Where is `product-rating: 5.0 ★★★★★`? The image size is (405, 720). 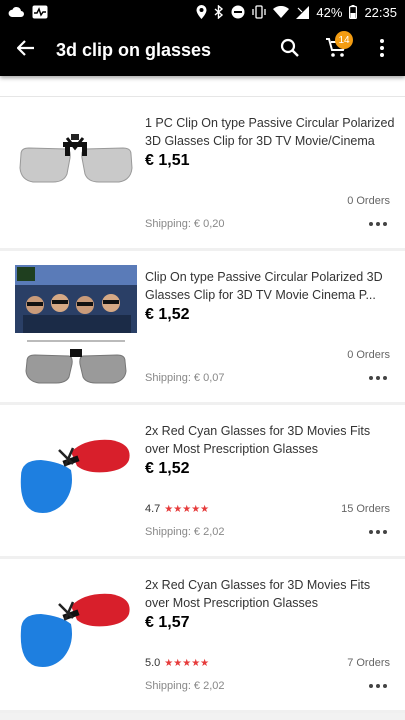 product-rating: 5.0 ★★★★★ is located at coordinates (177, 663).